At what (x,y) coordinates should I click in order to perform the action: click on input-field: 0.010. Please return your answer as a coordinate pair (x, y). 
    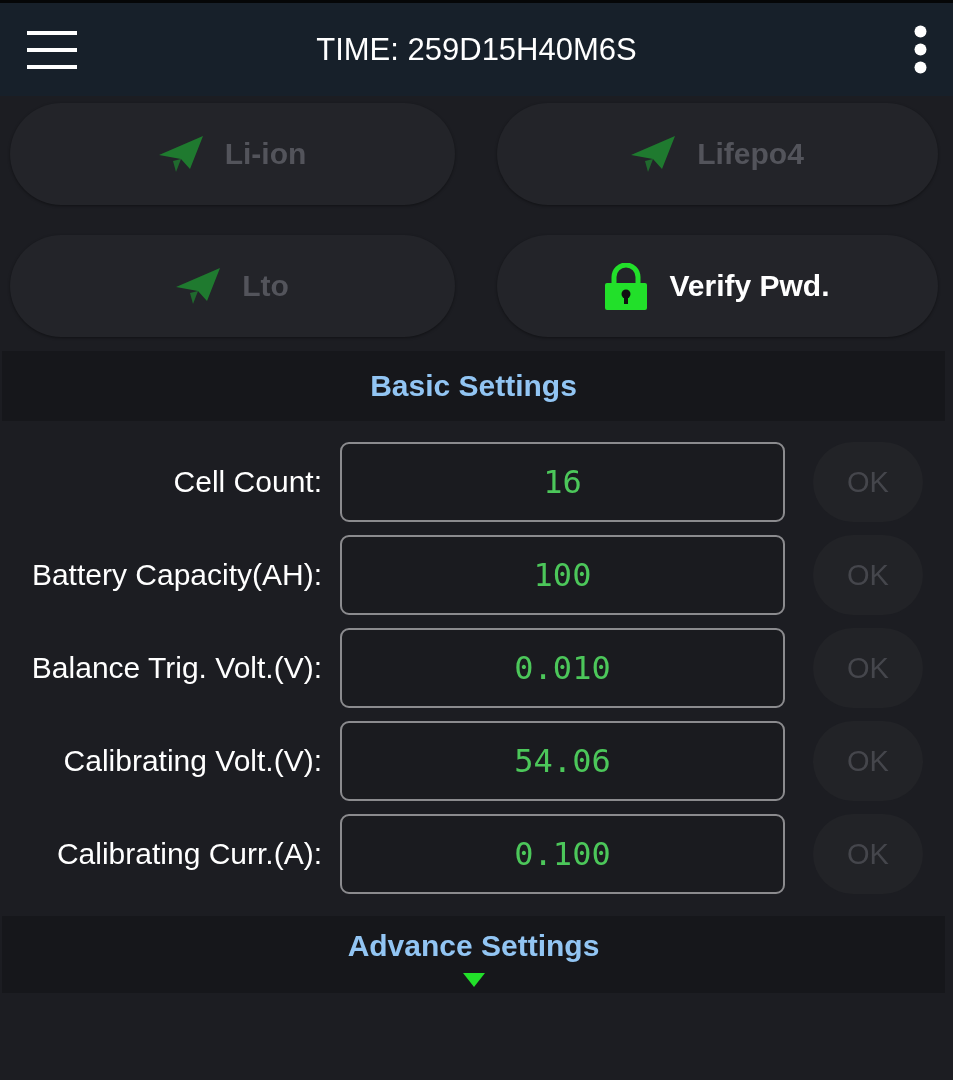
    Looking at the image, I should click on (562, 668).